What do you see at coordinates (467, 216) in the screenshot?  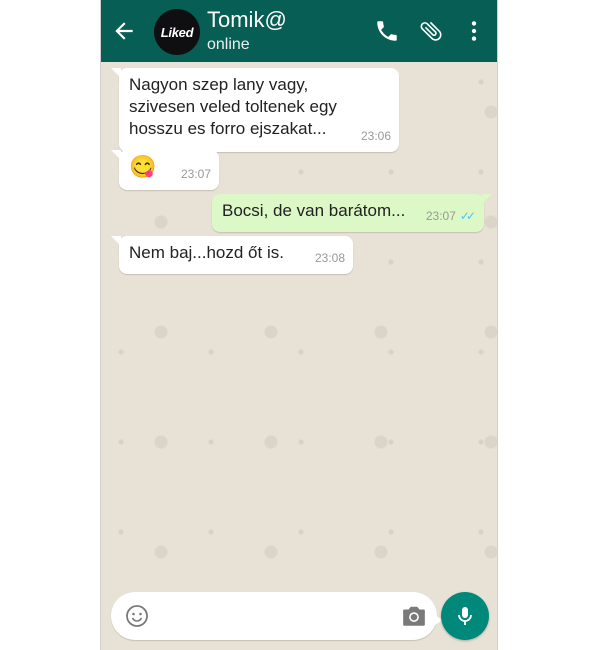 I see `read-receipt-icon: ✓✓` at bounding box center [467, 216].